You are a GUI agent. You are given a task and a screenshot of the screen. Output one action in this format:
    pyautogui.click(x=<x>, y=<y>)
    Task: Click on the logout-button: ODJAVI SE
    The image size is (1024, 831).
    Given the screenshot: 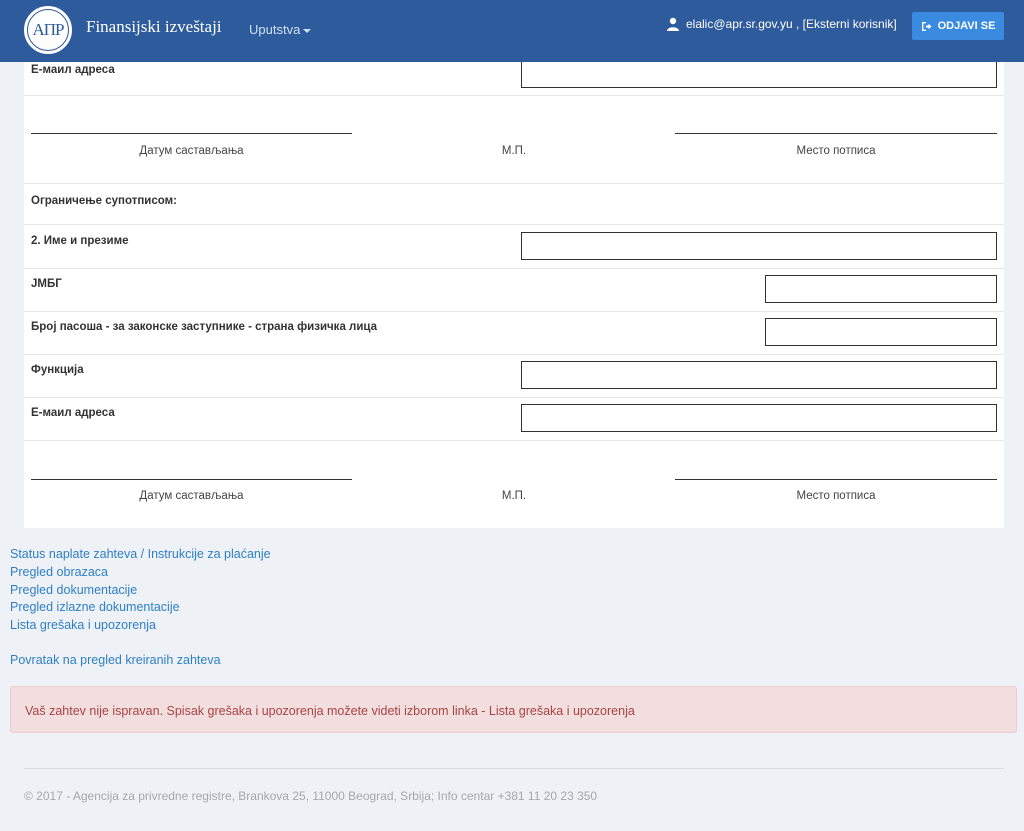 What is the action you would take?
    pyautogui.click(x=958, y=26)
    